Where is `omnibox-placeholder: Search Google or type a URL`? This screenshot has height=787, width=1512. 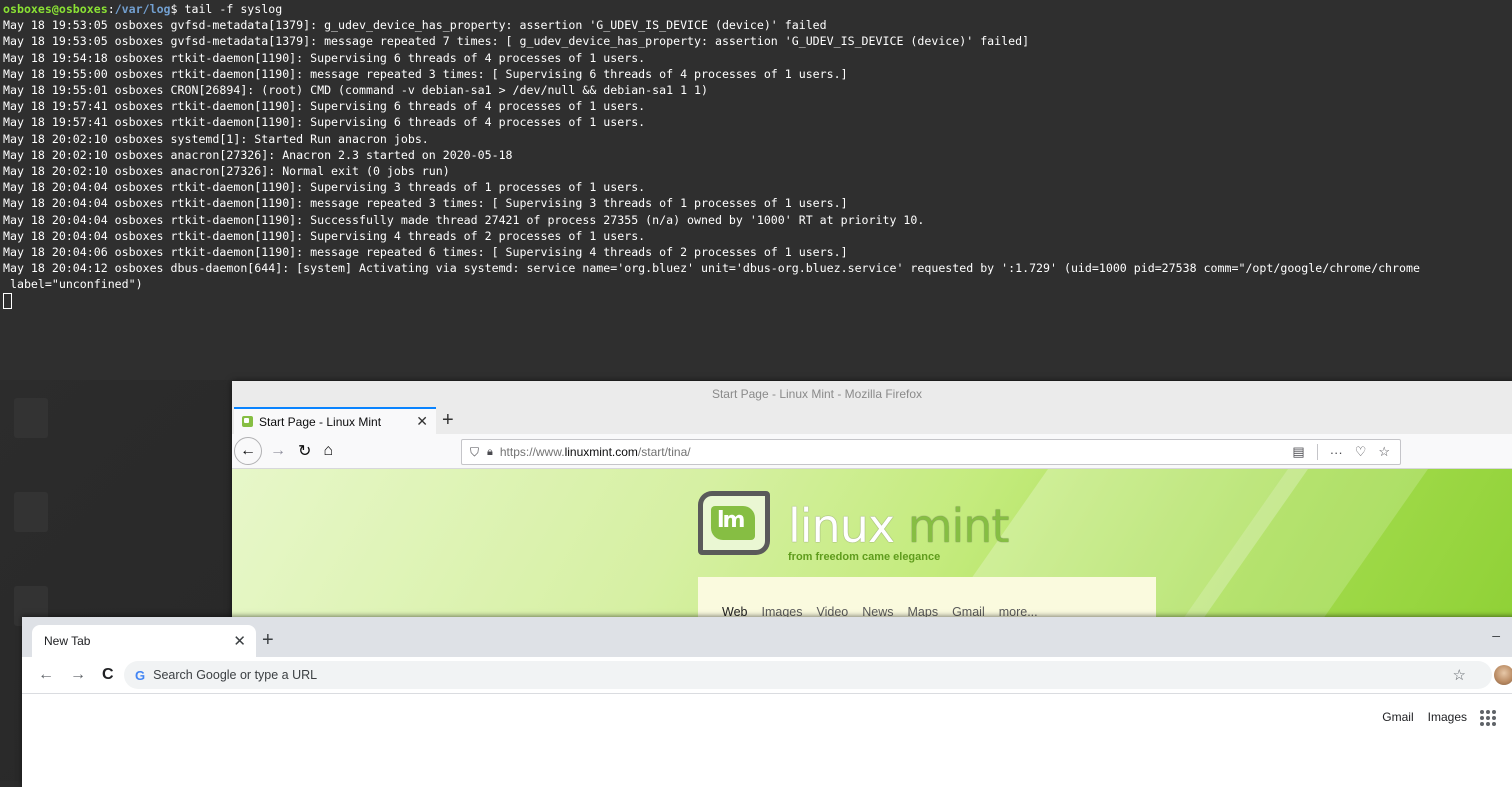
omnibox-placeholder: Search Google or type a URL is located at coordinates (235, 675).